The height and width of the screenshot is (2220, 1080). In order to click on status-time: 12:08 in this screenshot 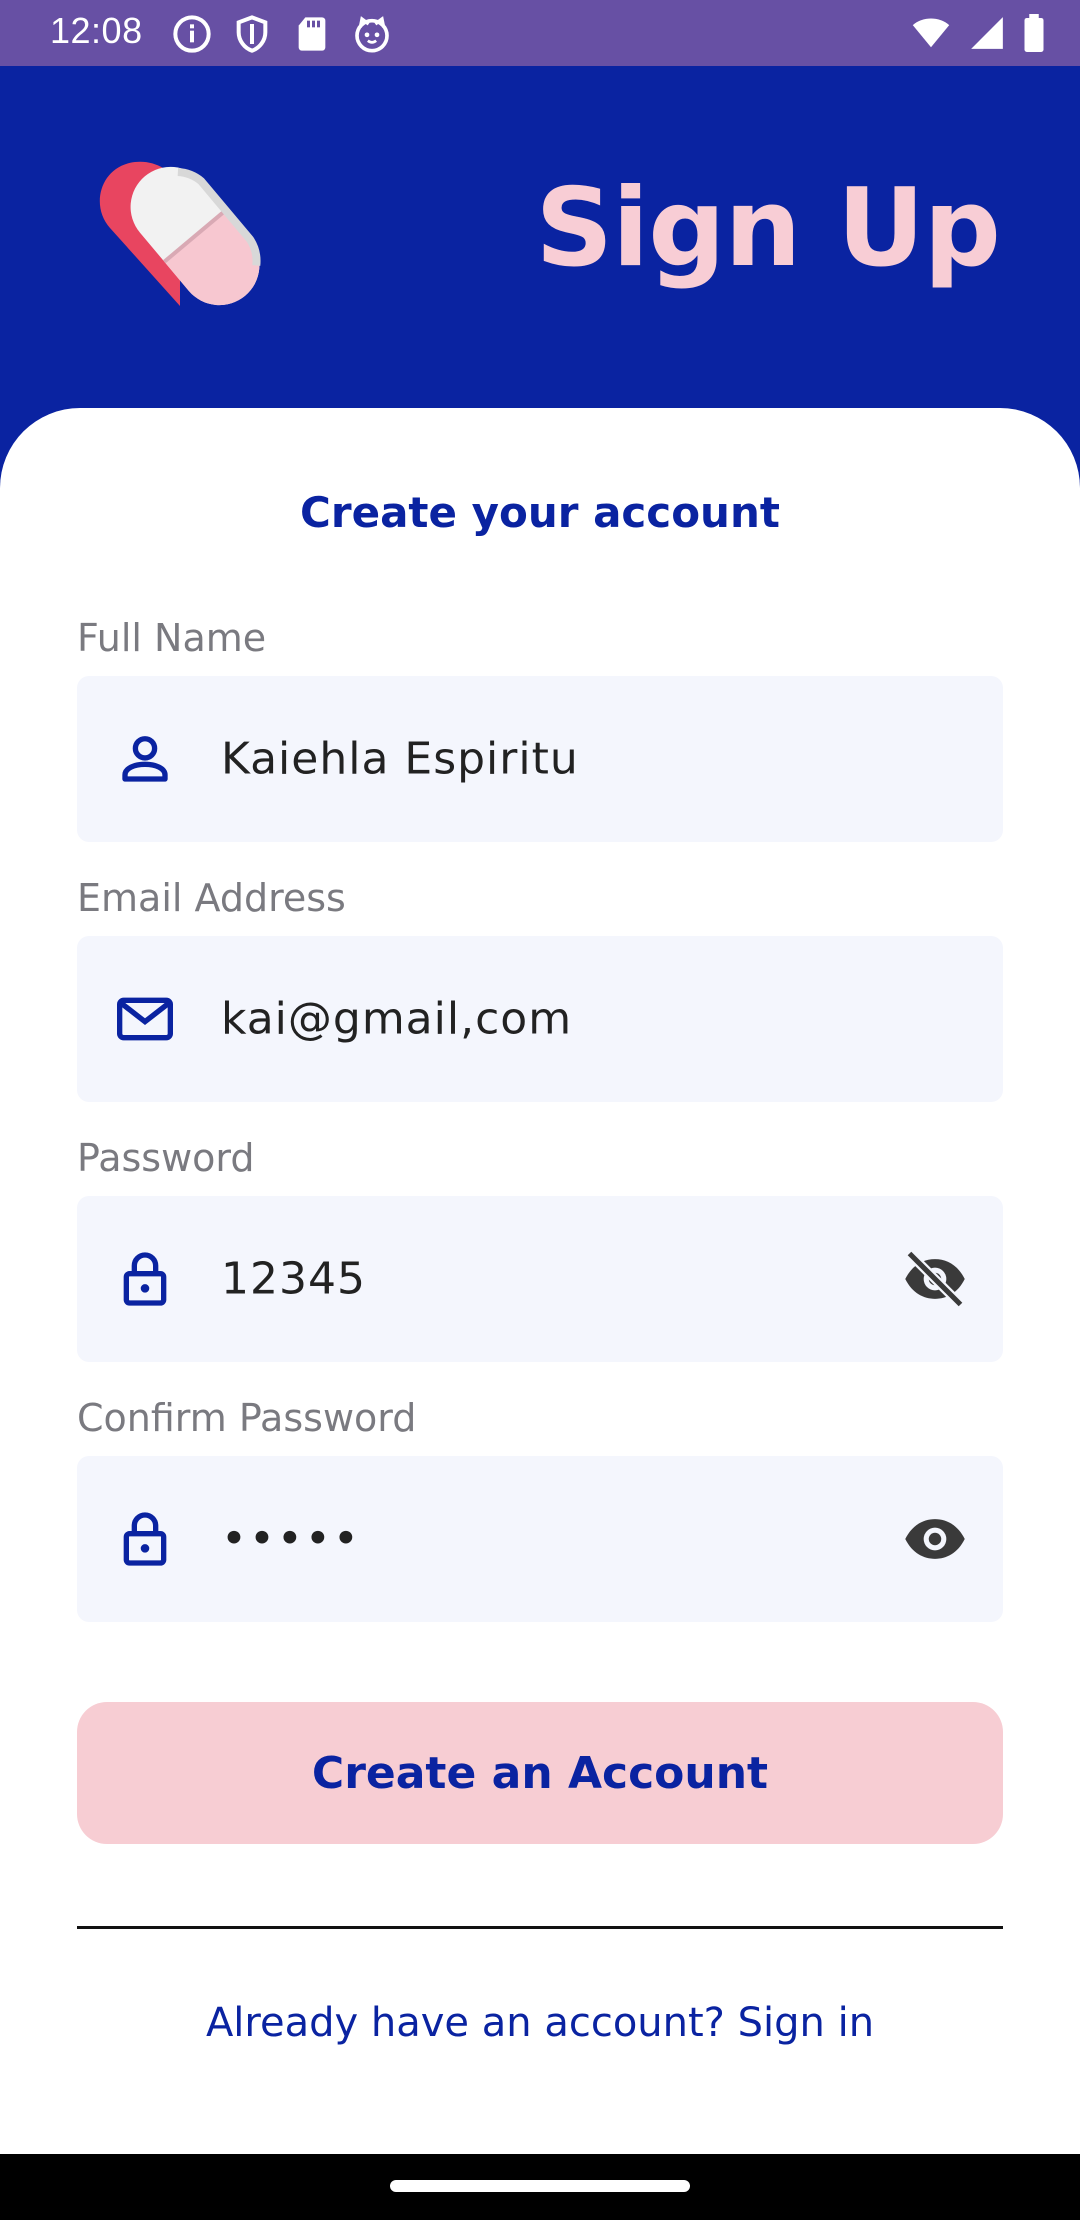, I will do `click(96, 30)`.